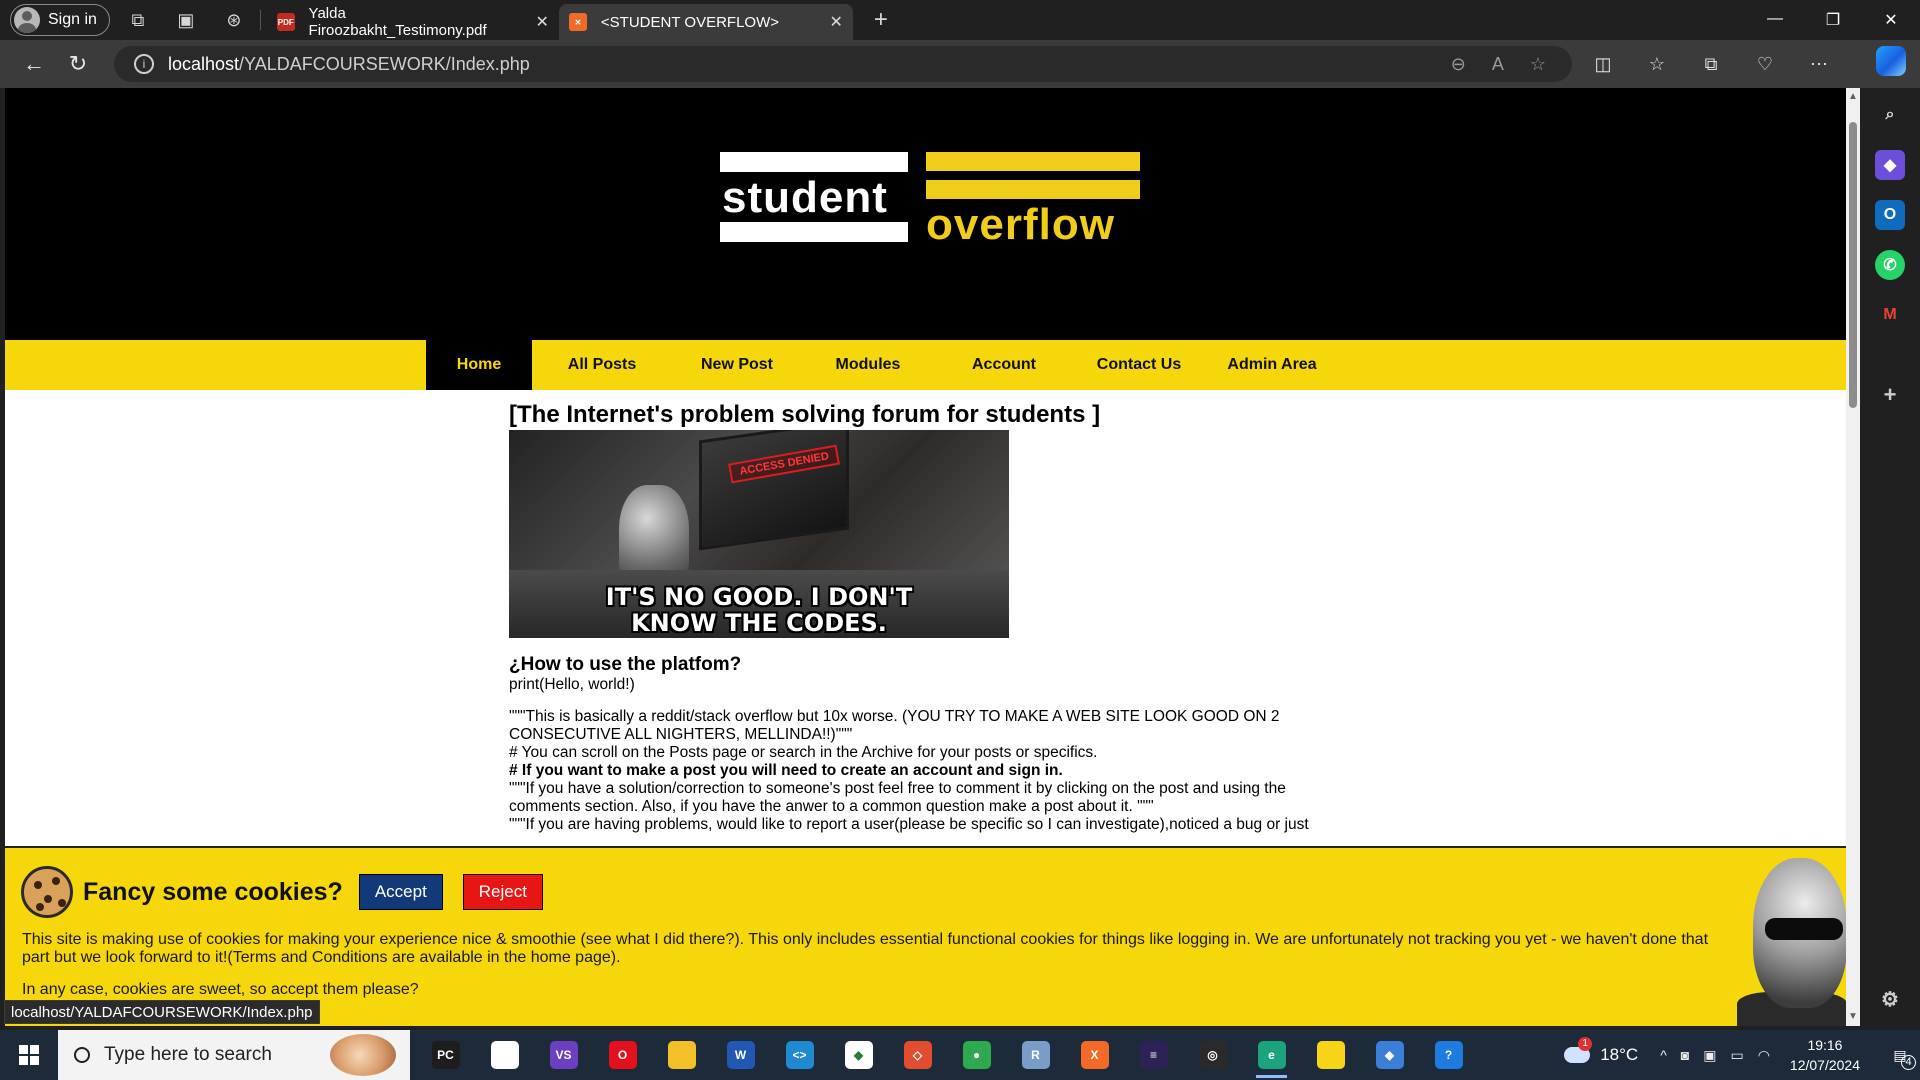 Image resolution: width=1920 pixels, height=1080 pixels. What do you see at coordinates (1890, 395) in the screenshot?
I see `sidebar-add-icon: +` at bounding box center [1890, 395].